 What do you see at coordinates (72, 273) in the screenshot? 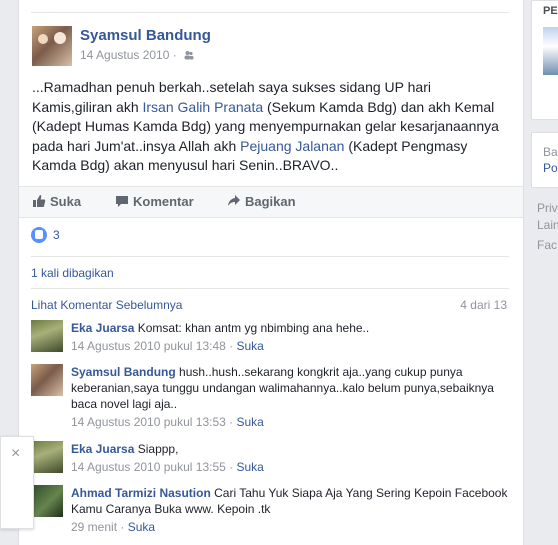
I see `shares-count: 1 kali dibagikan` at bounding box center [72, 273].